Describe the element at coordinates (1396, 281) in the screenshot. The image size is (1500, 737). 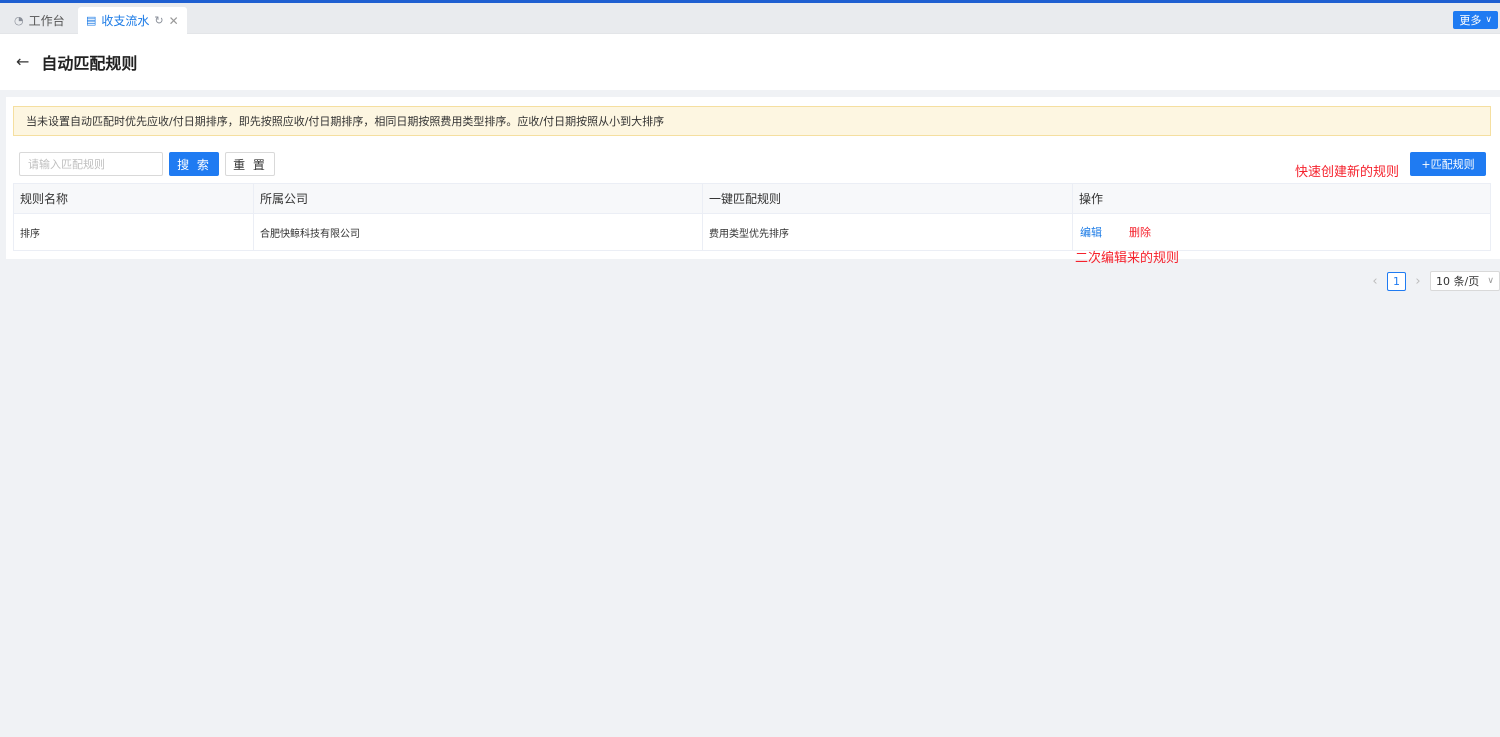
I see `page-number-current: 1` at that location.